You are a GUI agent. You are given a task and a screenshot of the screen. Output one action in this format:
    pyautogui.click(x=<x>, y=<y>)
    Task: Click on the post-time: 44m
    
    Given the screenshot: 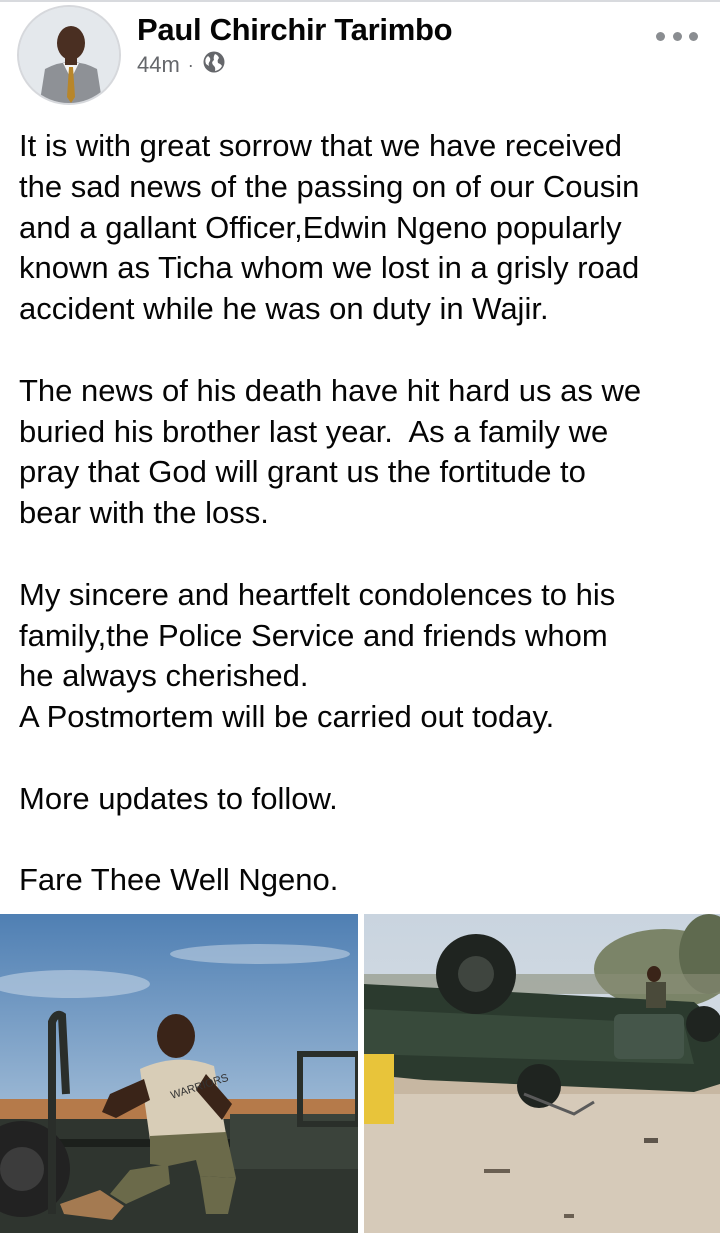 What is the action you would take?
    pyautogui.click(x=158, y=65)
    